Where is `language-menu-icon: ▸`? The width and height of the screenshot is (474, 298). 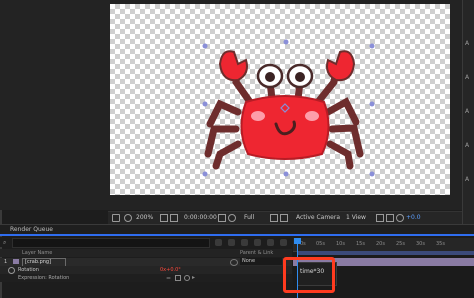 language-menu-icon: ▸ is located at coordinates (193, 277).